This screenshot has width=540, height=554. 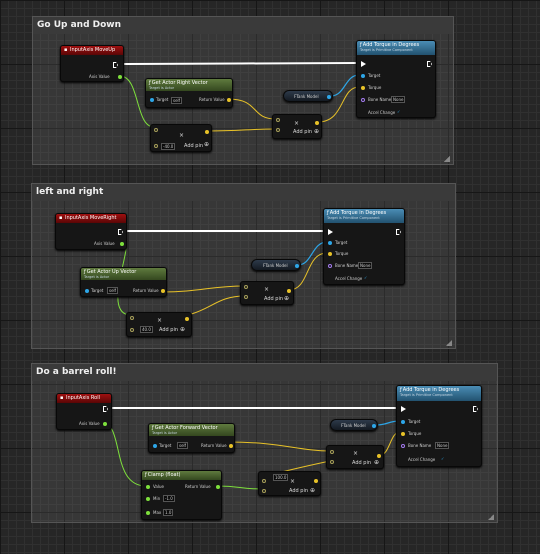 I want to click on multiply-node: 100.0 × Add pin ⊕, so click(x=289, y=483).